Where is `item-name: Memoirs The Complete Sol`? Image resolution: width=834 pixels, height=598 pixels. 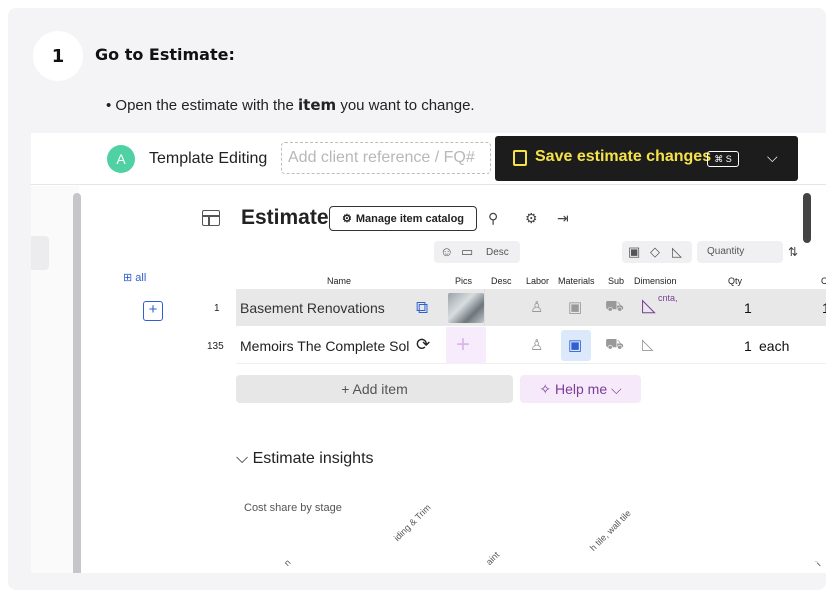 item-name: Memoirs The Complete Sol is located at coordinates (324, 346).